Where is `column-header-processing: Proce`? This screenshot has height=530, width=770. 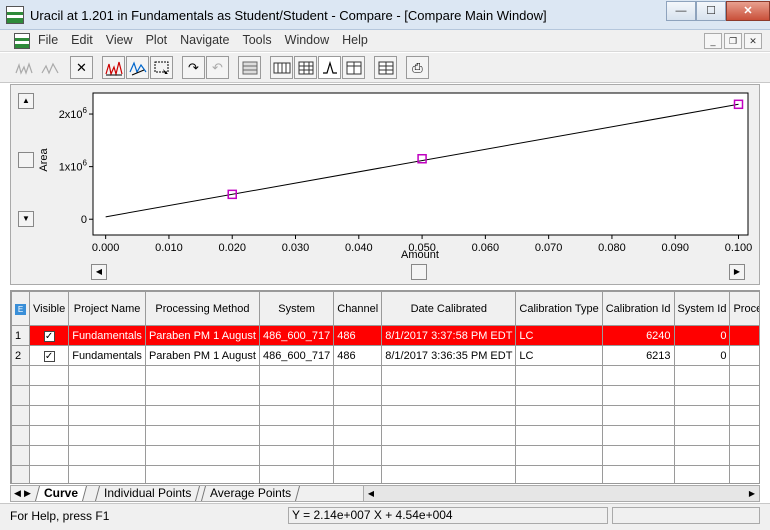
column-header-processing: Proce is located at coordinates (744, 308).